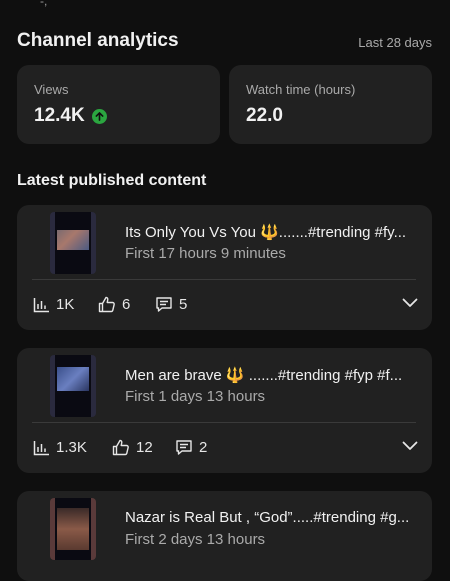 The height and width of the screenshot is (581, 450). Describe the element at coordinates (65, 304) in the screenshot. I see `views-count: 1K` at that location.